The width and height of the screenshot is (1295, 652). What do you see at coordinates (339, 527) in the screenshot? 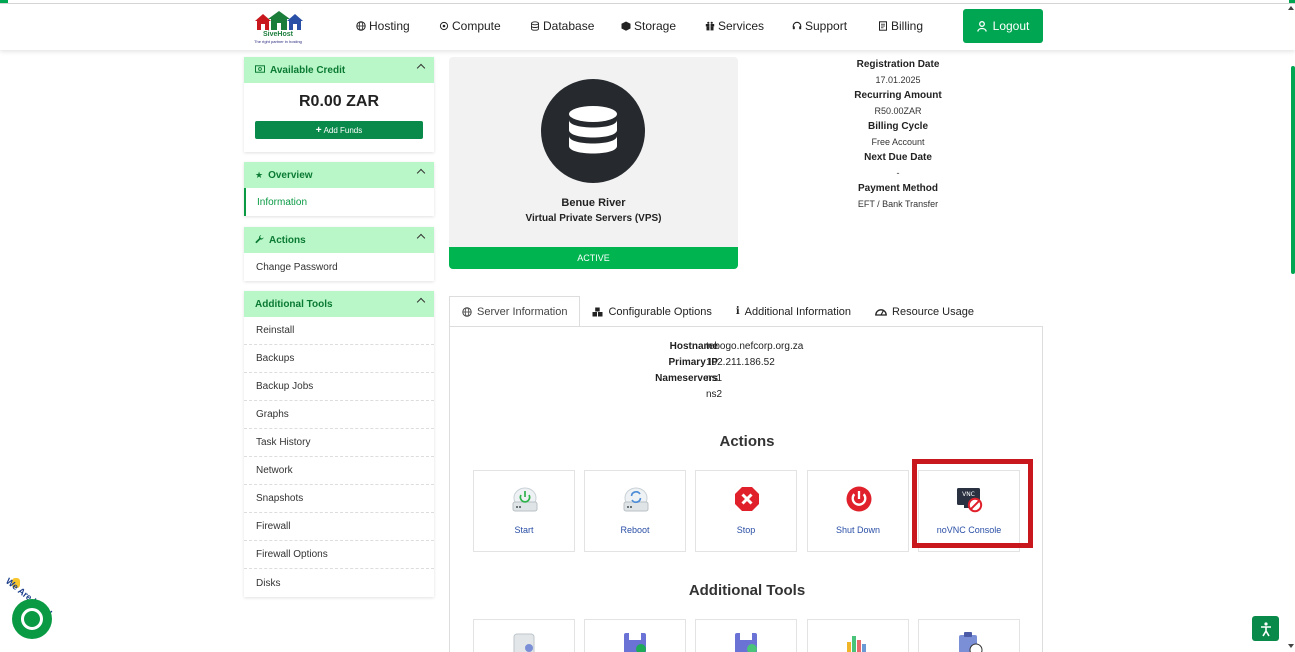
I see `sidebar-item-firewall: Firewall` at bounding box center [339, 527].